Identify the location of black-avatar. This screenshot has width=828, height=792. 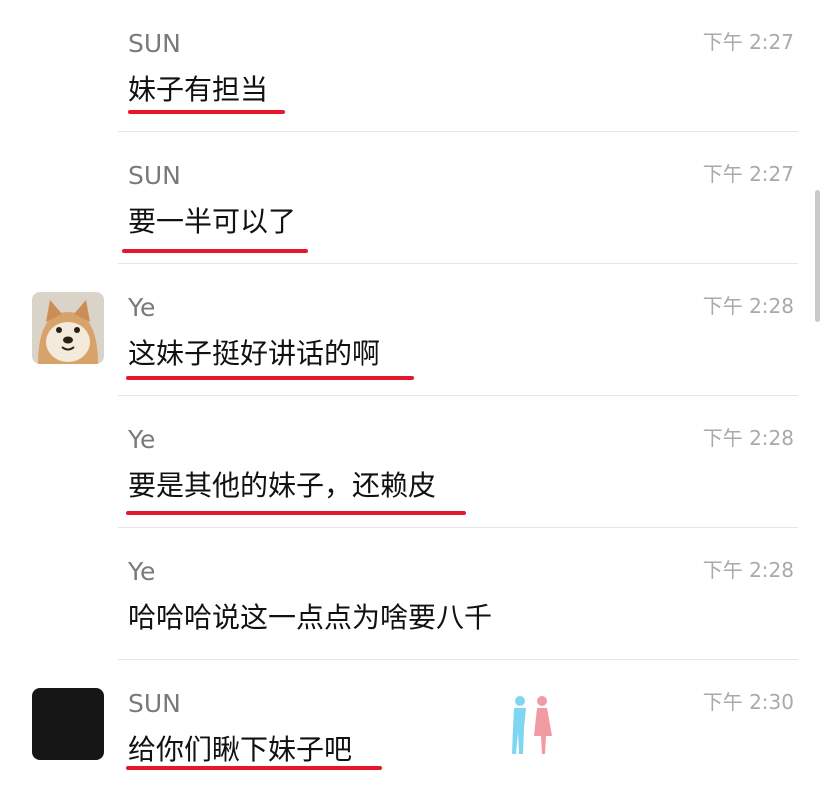
(68, 724).